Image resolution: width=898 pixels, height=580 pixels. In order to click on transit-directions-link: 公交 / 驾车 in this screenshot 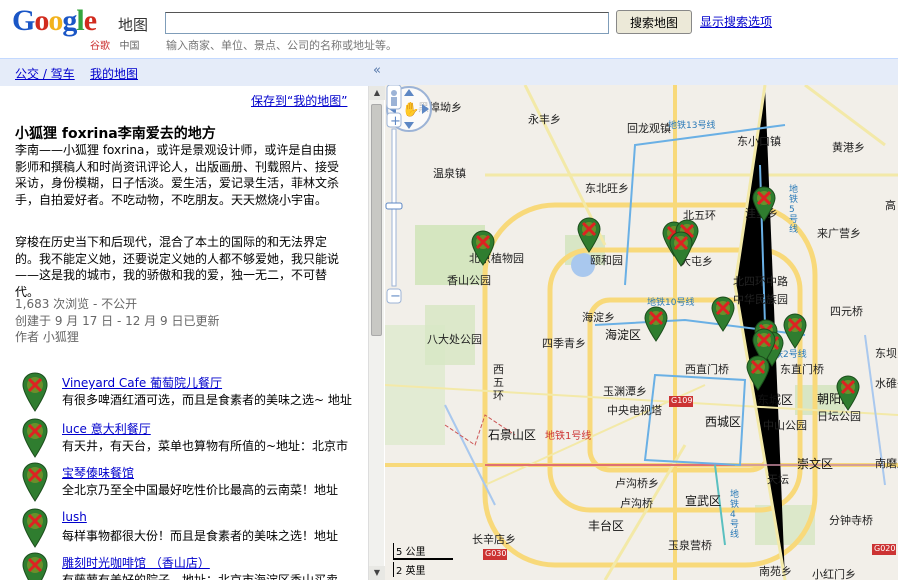, I will do `click(45, 73)`.